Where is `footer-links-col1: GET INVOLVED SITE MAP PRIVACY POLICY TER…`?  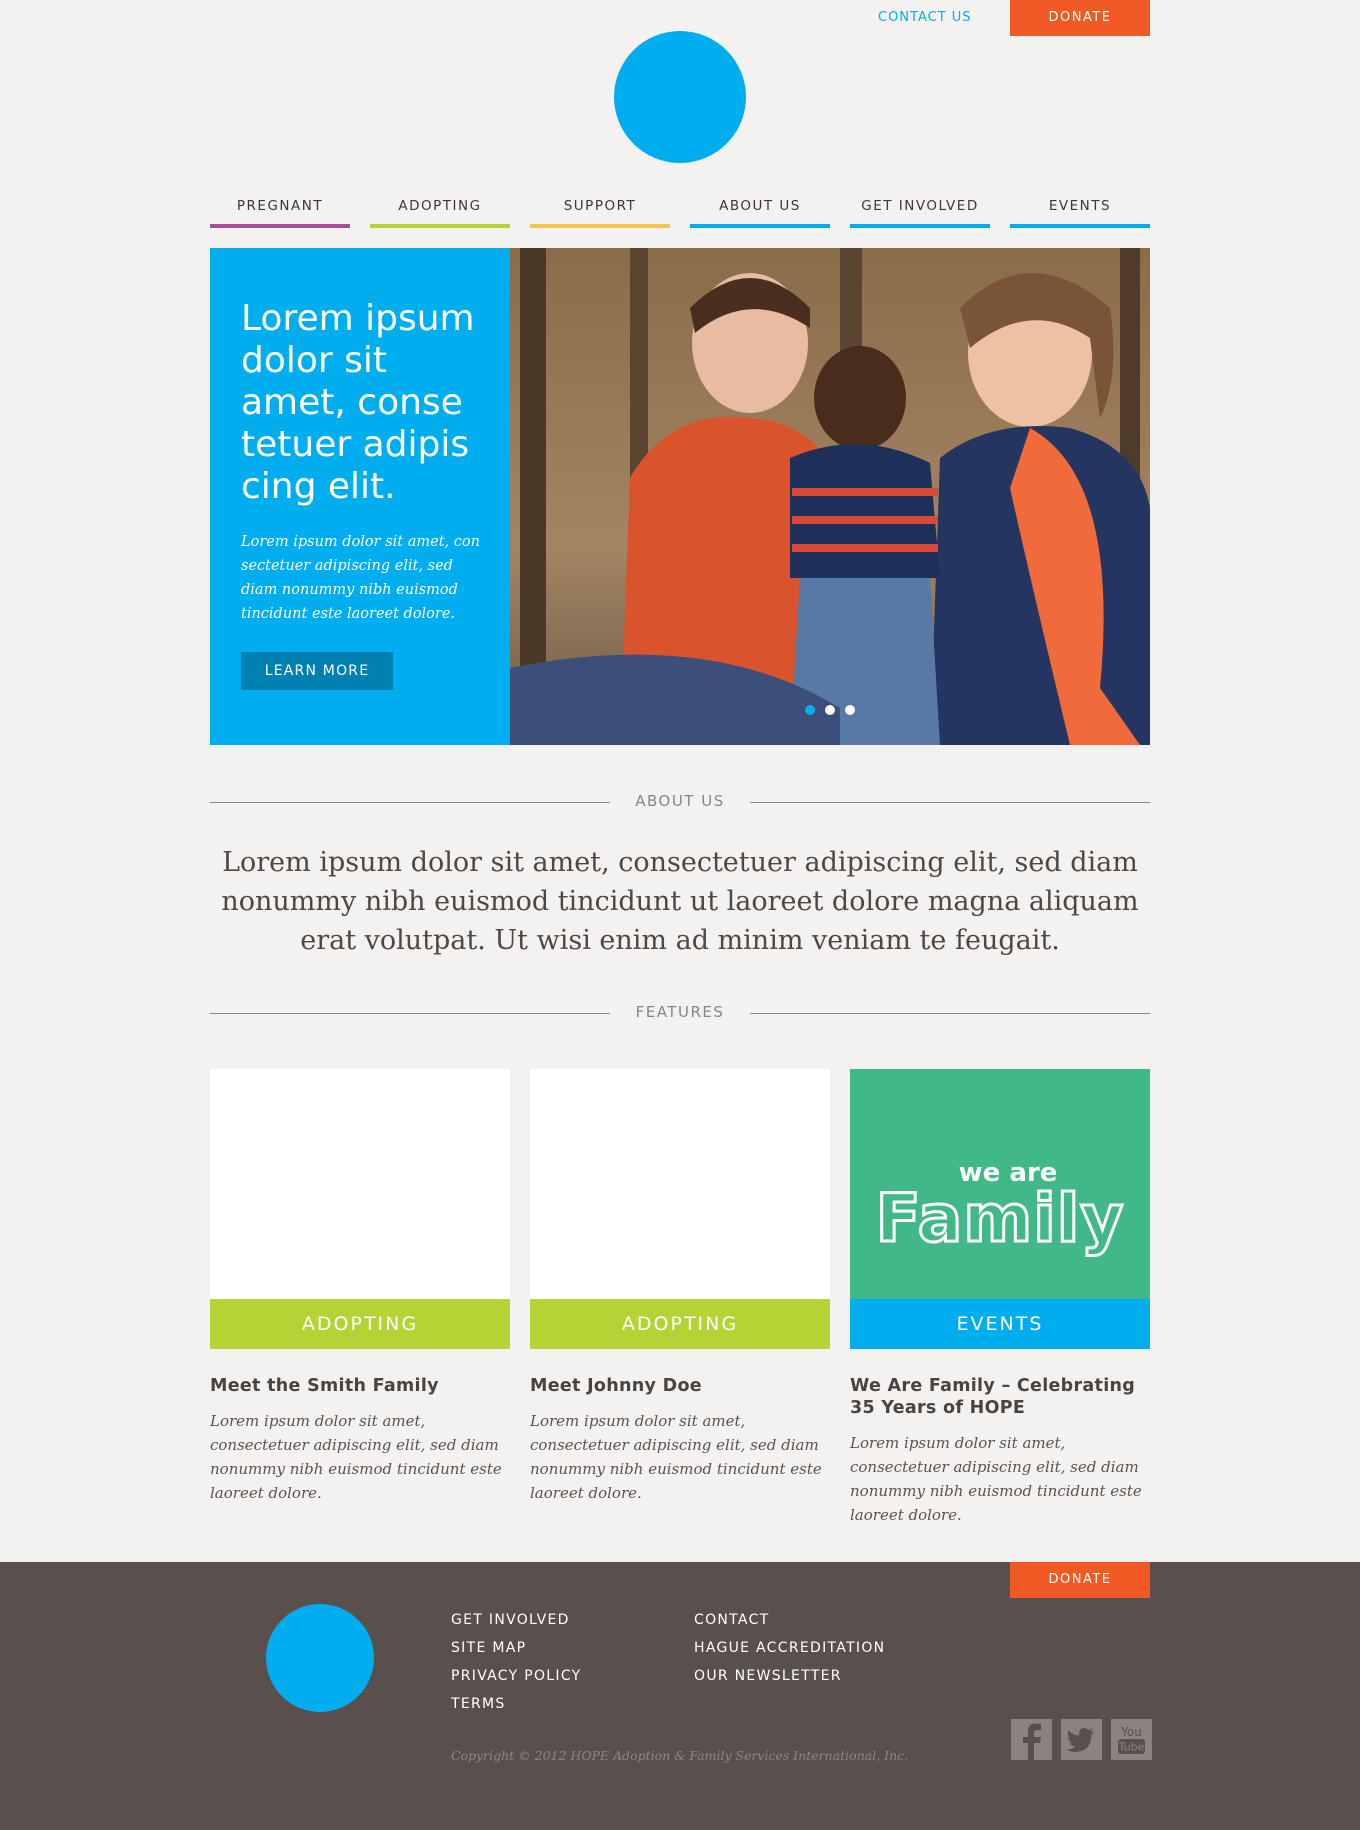
footer-links-col1: GET INVOLVED SITE MAP PRIVACY POLICY TER… is located at coordinates (516, 1662).